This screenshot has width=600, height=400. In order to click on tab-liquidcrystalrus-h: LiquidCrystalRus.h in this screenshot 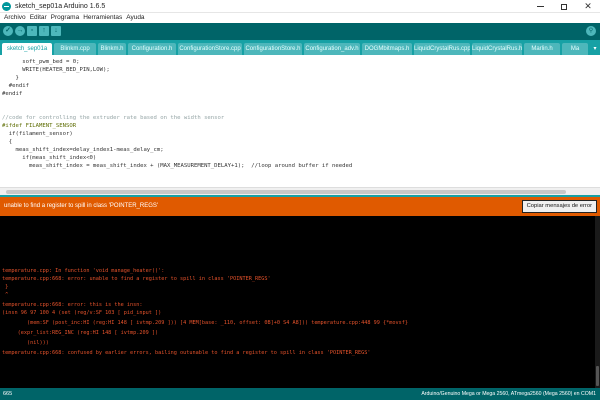, I will do `click(497, 49)`.